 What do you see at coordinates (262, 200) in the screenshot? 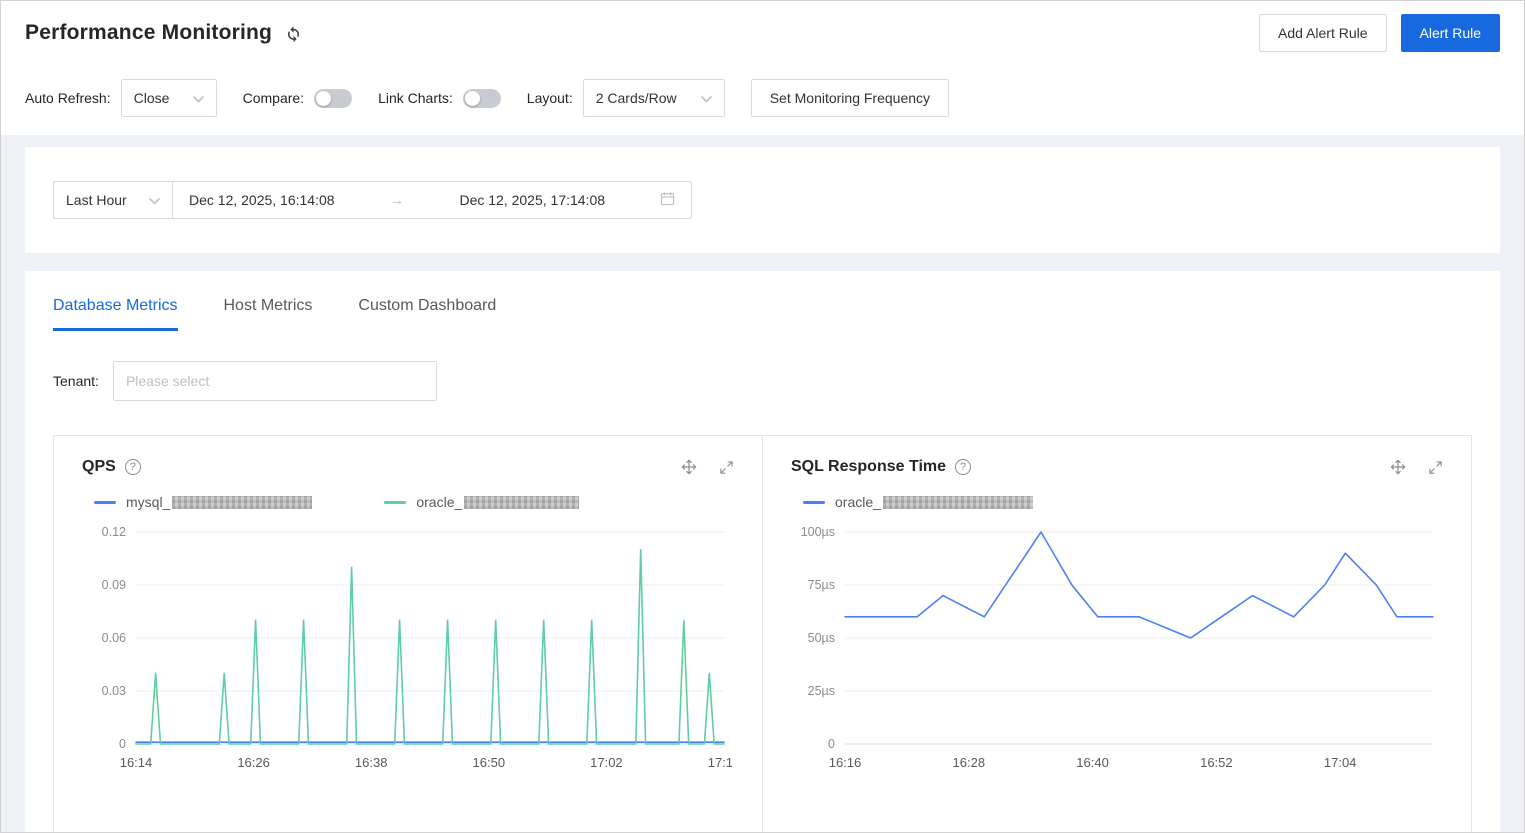
I see `start-datetime: Dec 12, 2025, 16:14:08` at bounding box center [262, 200].